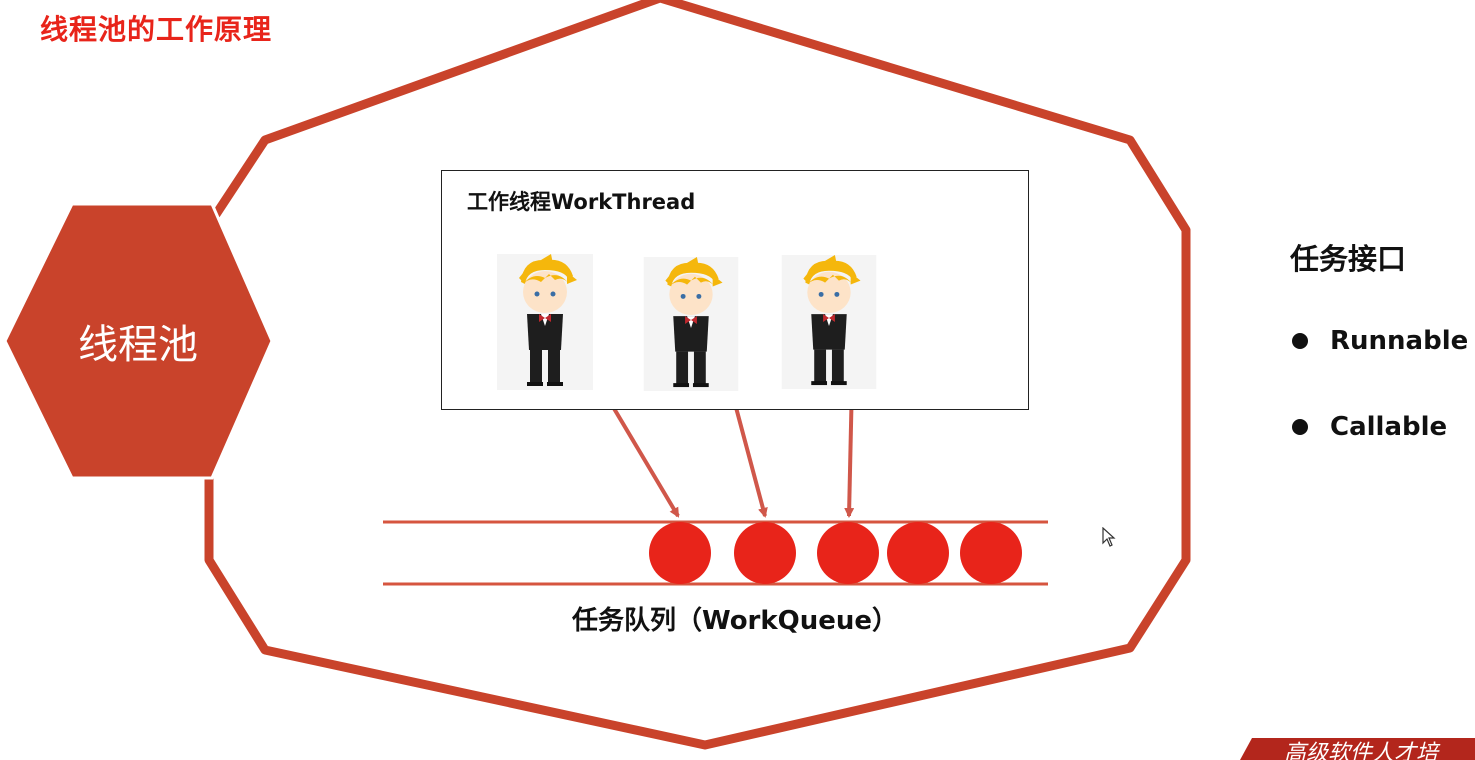  What do you see at coordinates (1389, 427) in the screenshot?
I see `interface-name: Callable` at bounding box center [1389, 427].